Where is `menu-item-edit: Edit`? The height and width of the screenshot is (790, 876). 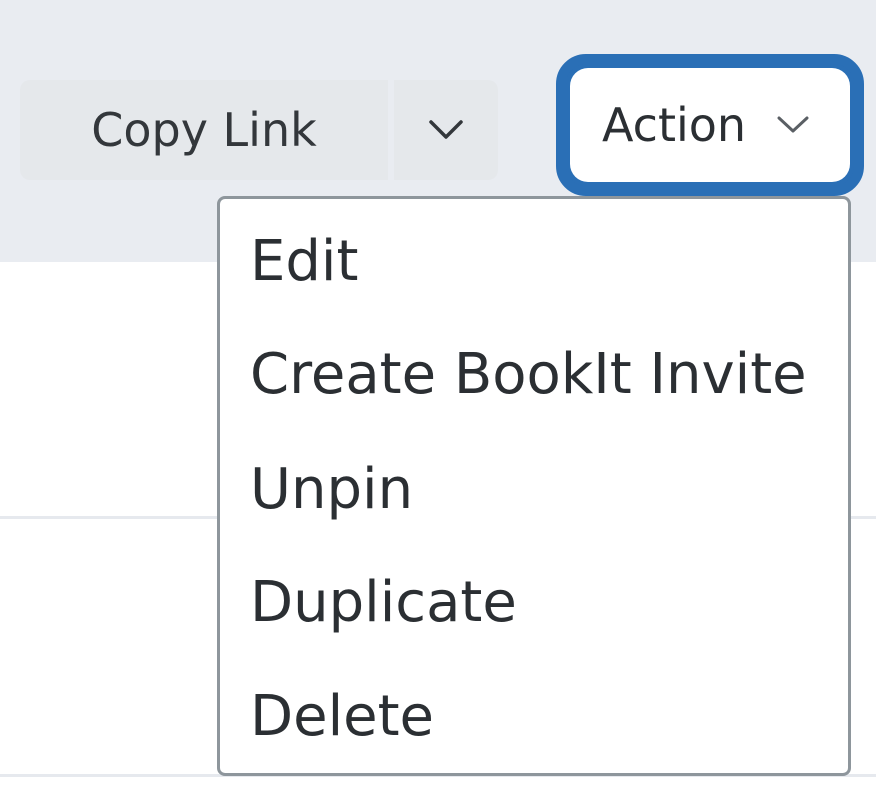 menu-item-edit: Edit is located at coordinates (304, 261).